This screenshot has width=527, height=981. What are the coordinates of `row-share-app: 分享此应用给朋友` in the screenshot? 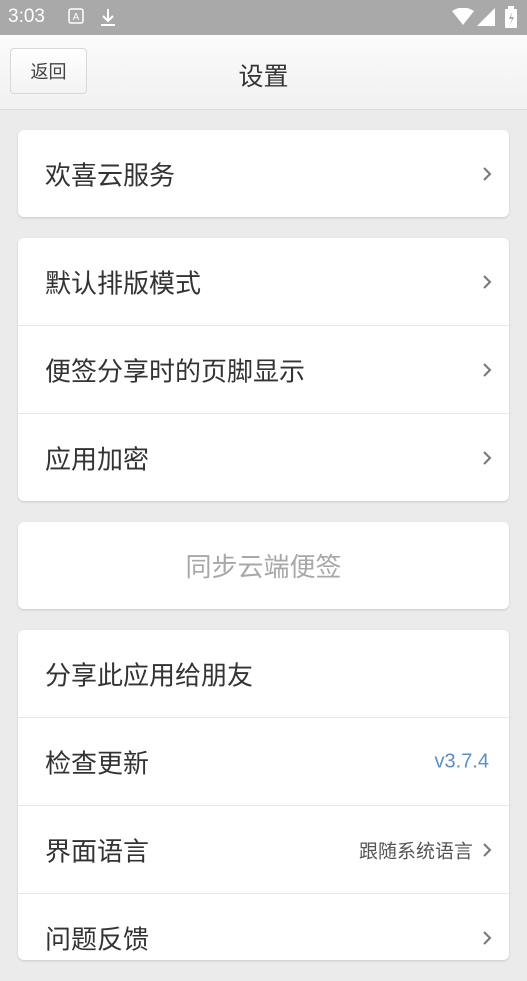 It's located at (263, 674).